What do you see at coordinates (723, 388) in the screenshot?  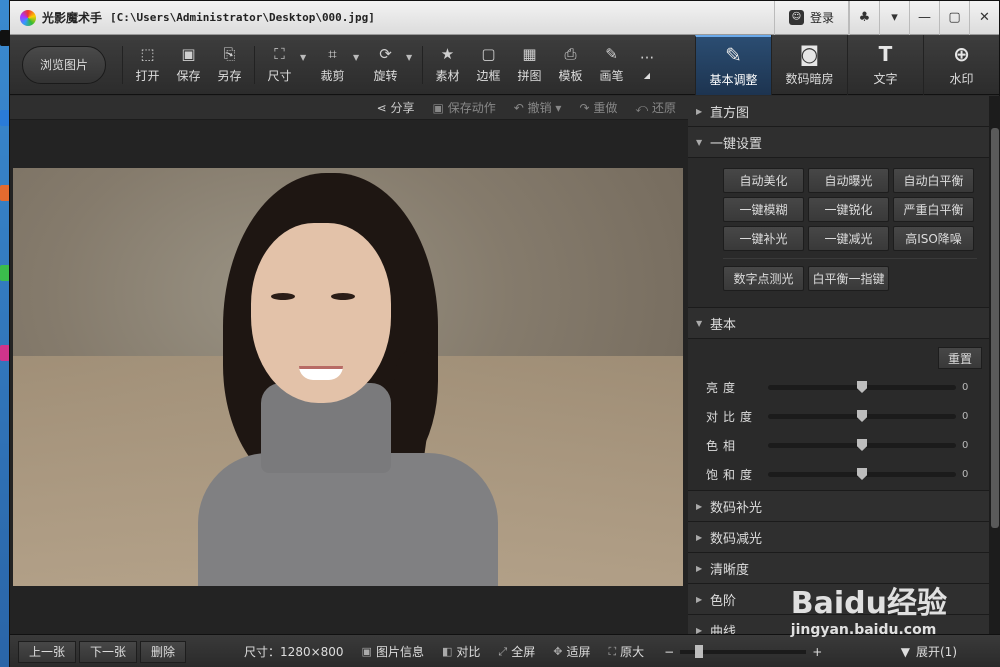 I see `slider-label: 亮度` at bounding box center [723, 388].